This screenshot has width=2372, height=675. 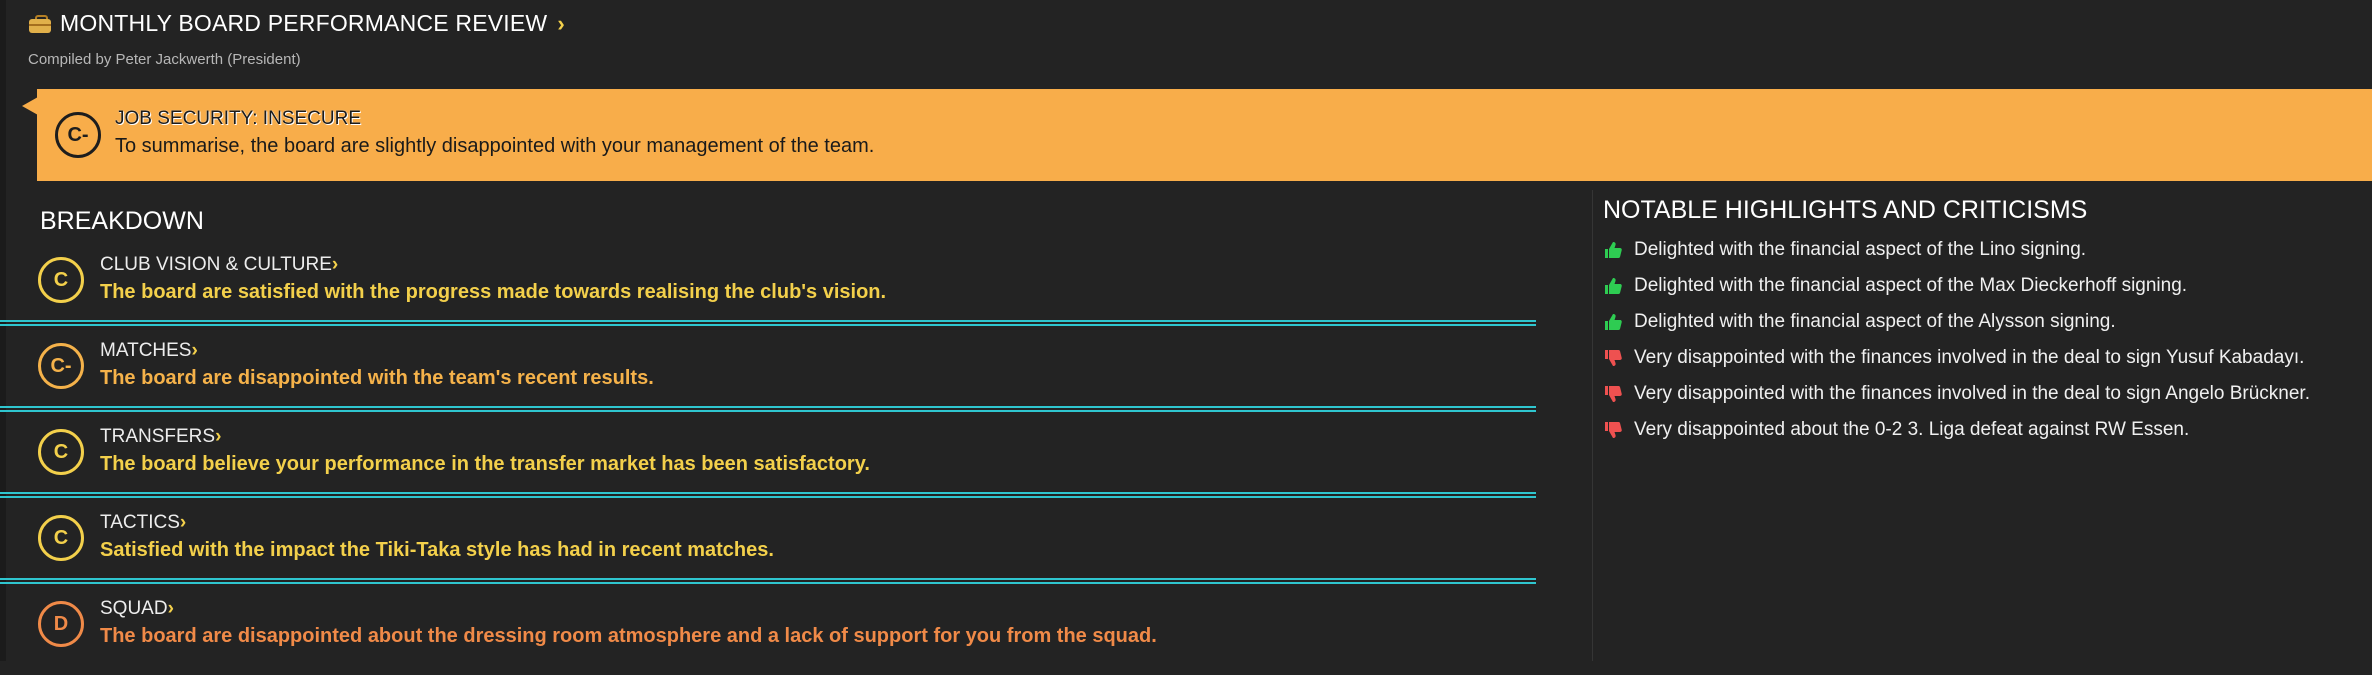 What do you see at coordinates (122, 221) in the screenshot?
I see `breakdown-title: BREAKDOWN` at bounding box center [122, 221].